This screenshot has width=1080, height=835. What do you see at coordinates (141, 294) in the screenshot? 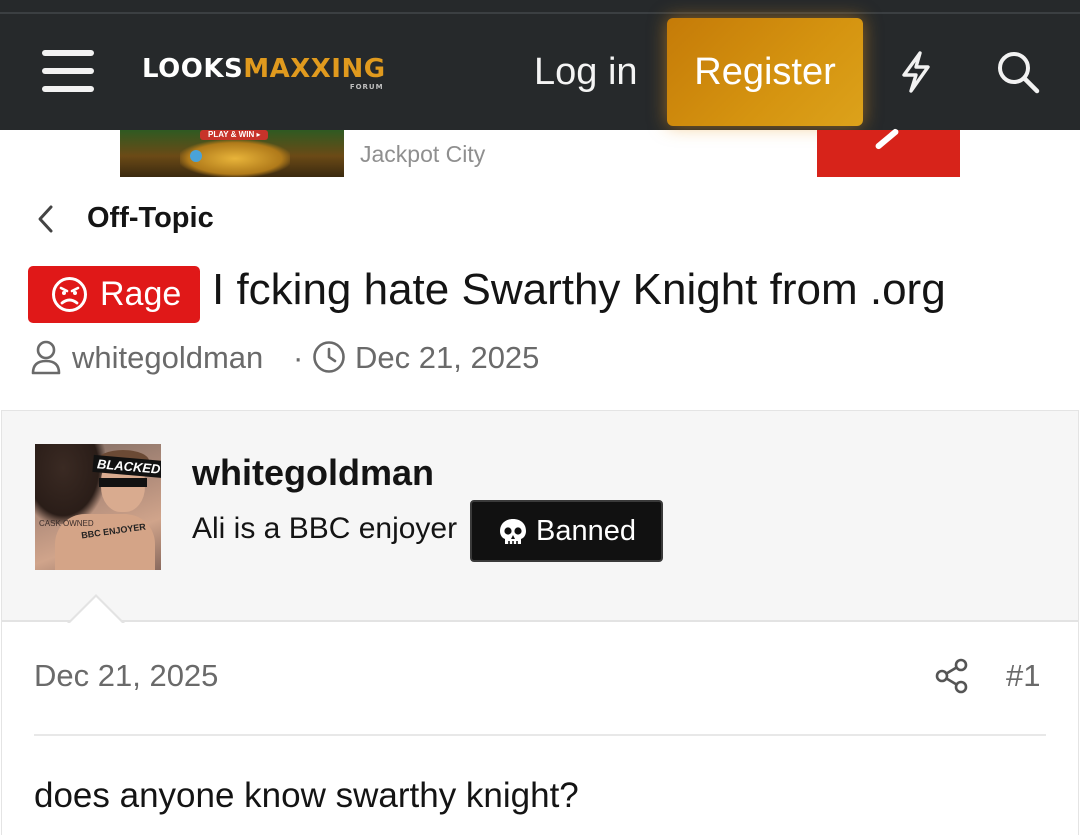
I see `thread-prefix-label: Rage` at bounding box center [141, 294].